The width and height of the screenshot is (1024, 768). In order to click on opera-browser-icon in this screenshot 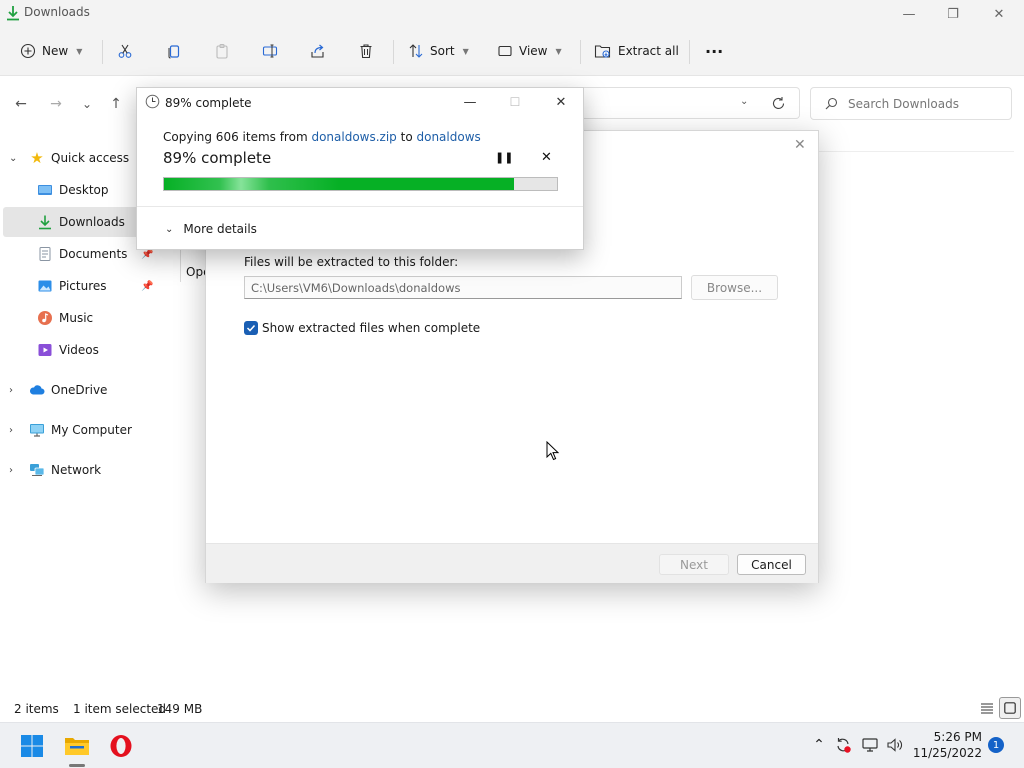, I will do `click(121, 746)`.